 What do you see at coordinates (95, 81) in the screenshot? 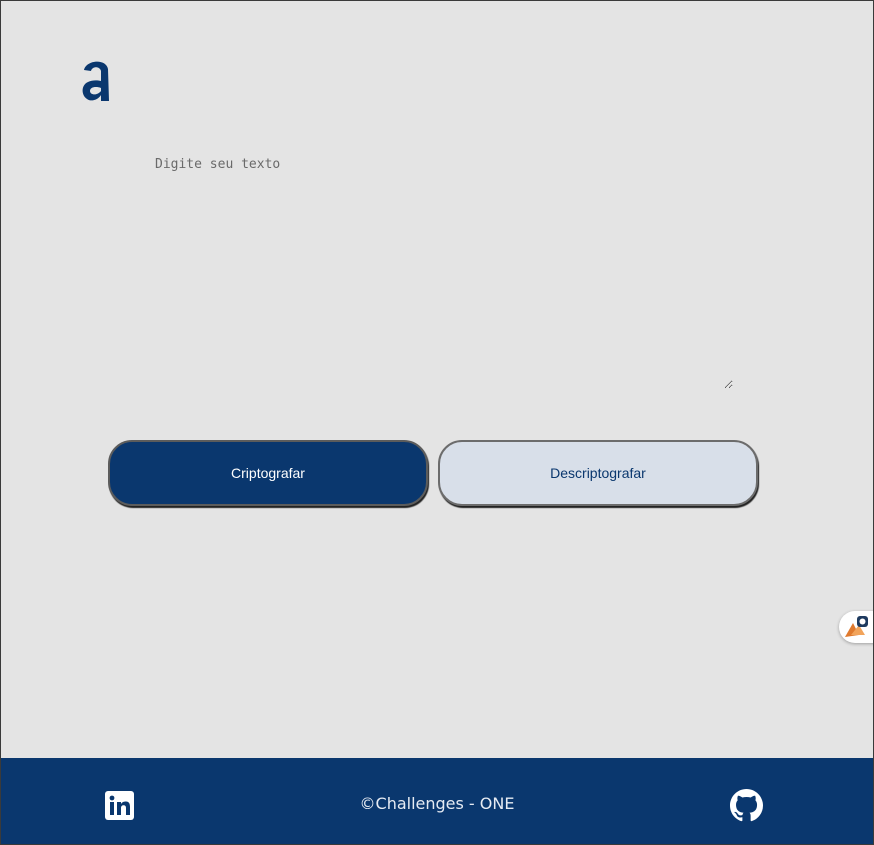
I see `alura-logo-icon` at bounding box center [95, 81].